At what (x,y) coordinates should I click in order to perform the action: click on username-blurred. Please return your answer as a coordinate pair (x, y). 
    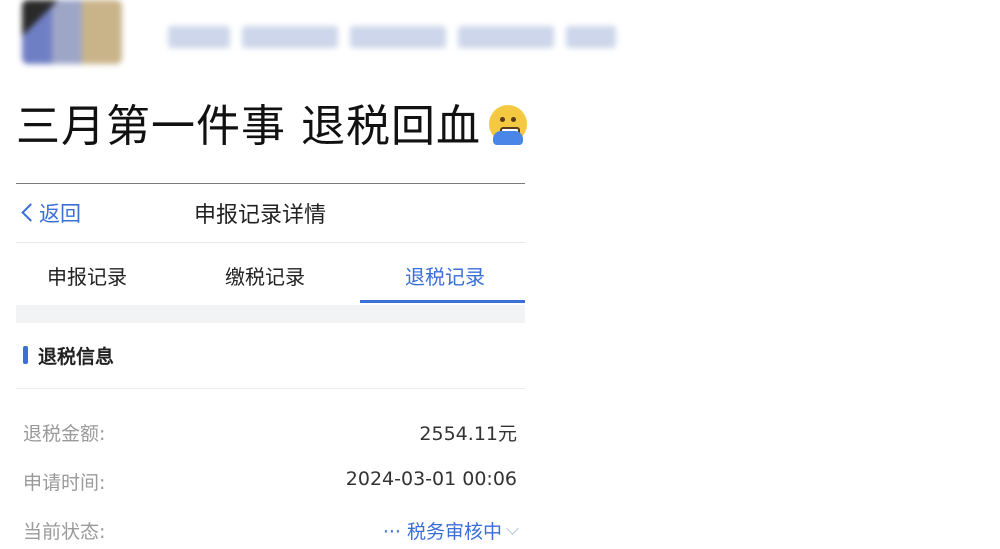
    Looking at the image, I should click on (398, 37).